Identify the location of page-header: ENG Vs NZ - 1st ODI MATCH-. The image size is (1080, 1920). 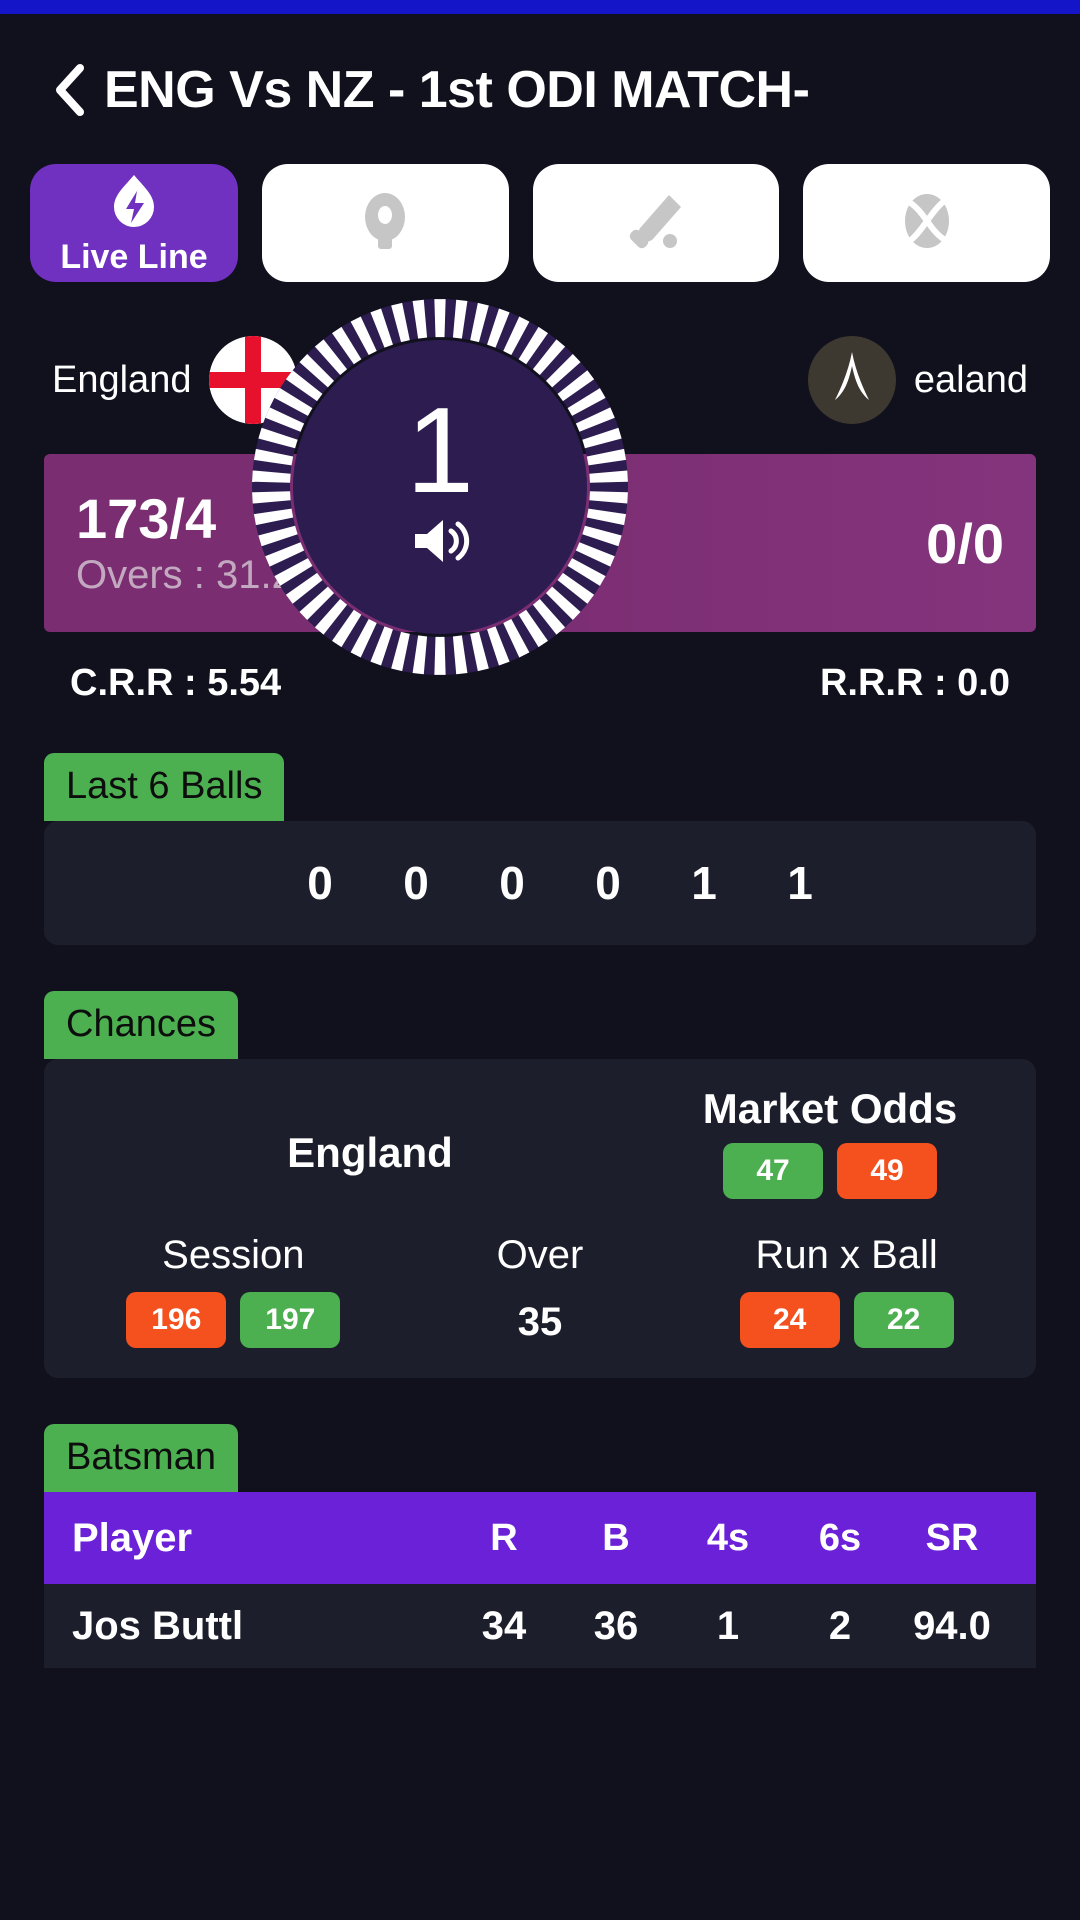
(540, 85).